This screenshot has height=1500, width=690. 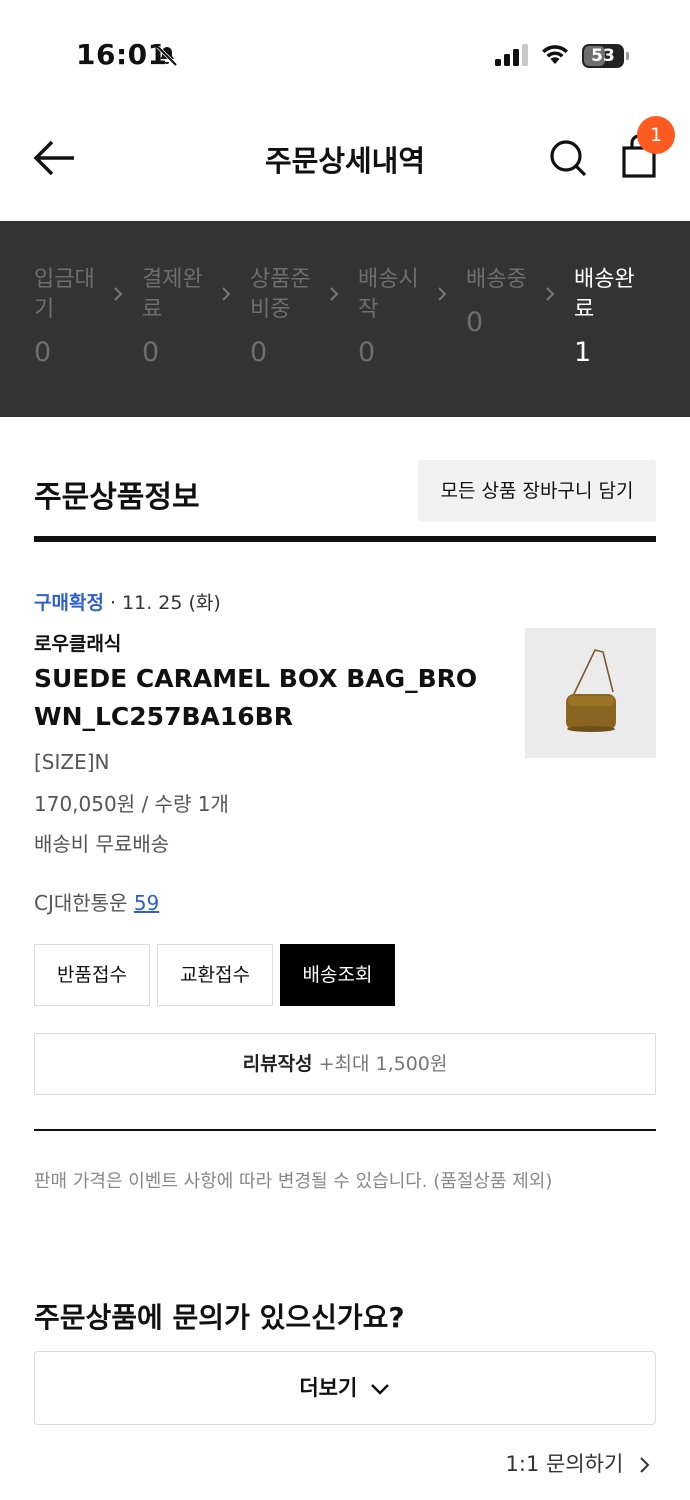 I want to click on product-name: SUEDE CARAMEL BOX BAG_BROWN_LC257BA16BR, so click(x=264, y=698).